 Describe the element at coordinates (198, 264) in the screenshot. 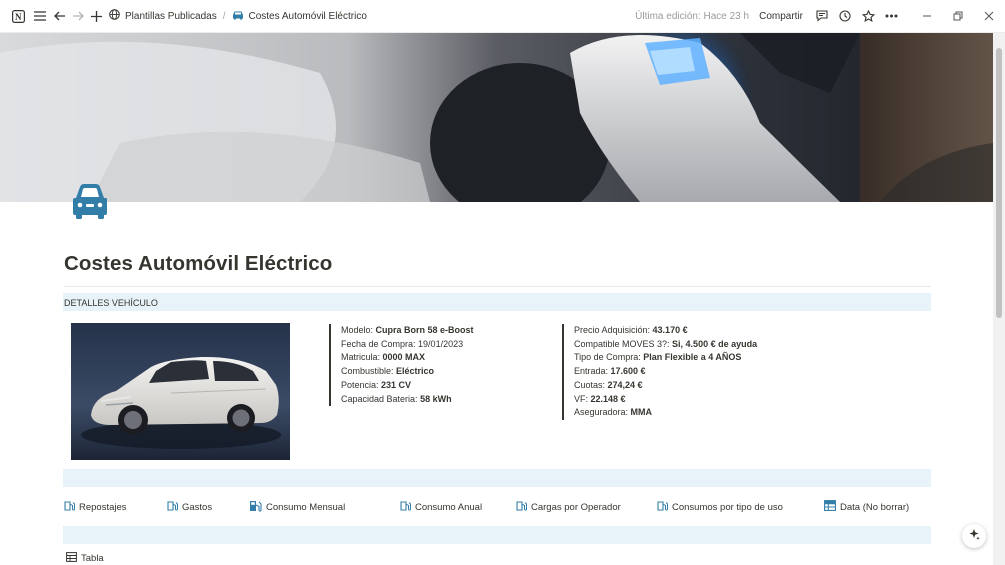

I see `page-title: Costes Automóvil Eléctrico` at that location.